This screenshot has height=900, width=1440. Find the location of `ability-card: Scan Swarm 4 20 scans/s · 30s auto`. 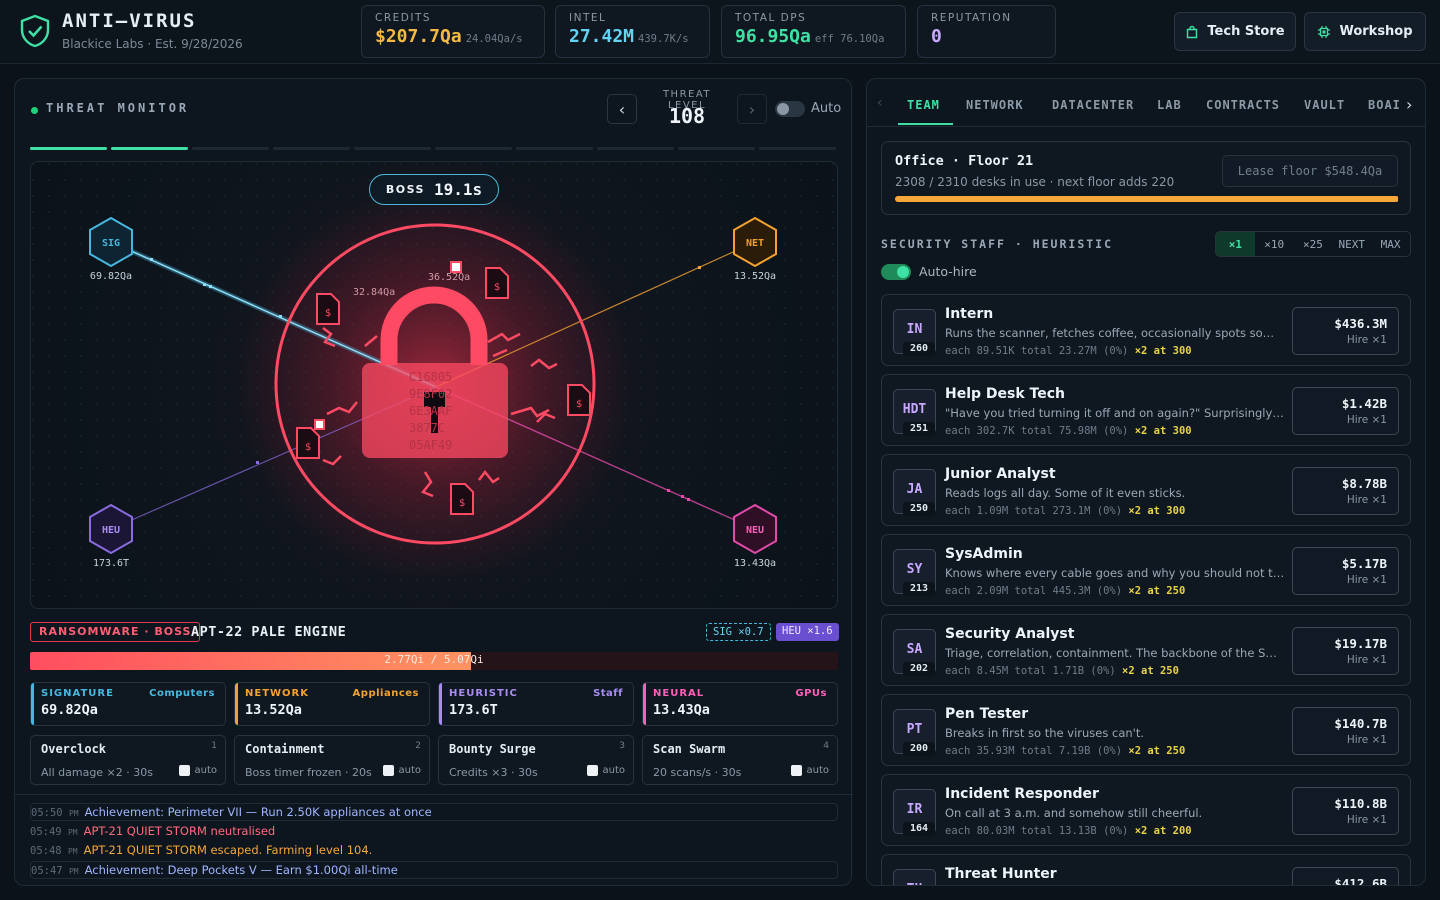

ability-card: Scan Swarm 4 20 scans/s · 30s auto is located at coordinates (740, 760).